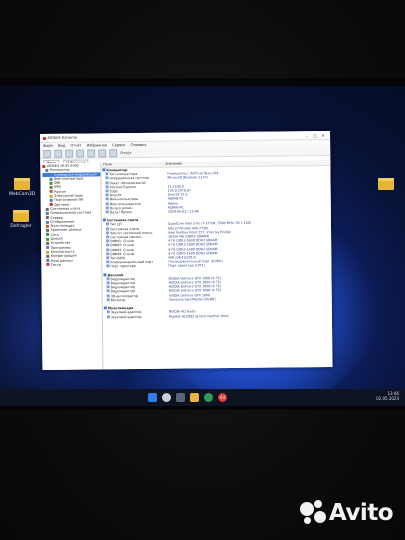  I want to click on close-button: ✕, so click(323, 135).